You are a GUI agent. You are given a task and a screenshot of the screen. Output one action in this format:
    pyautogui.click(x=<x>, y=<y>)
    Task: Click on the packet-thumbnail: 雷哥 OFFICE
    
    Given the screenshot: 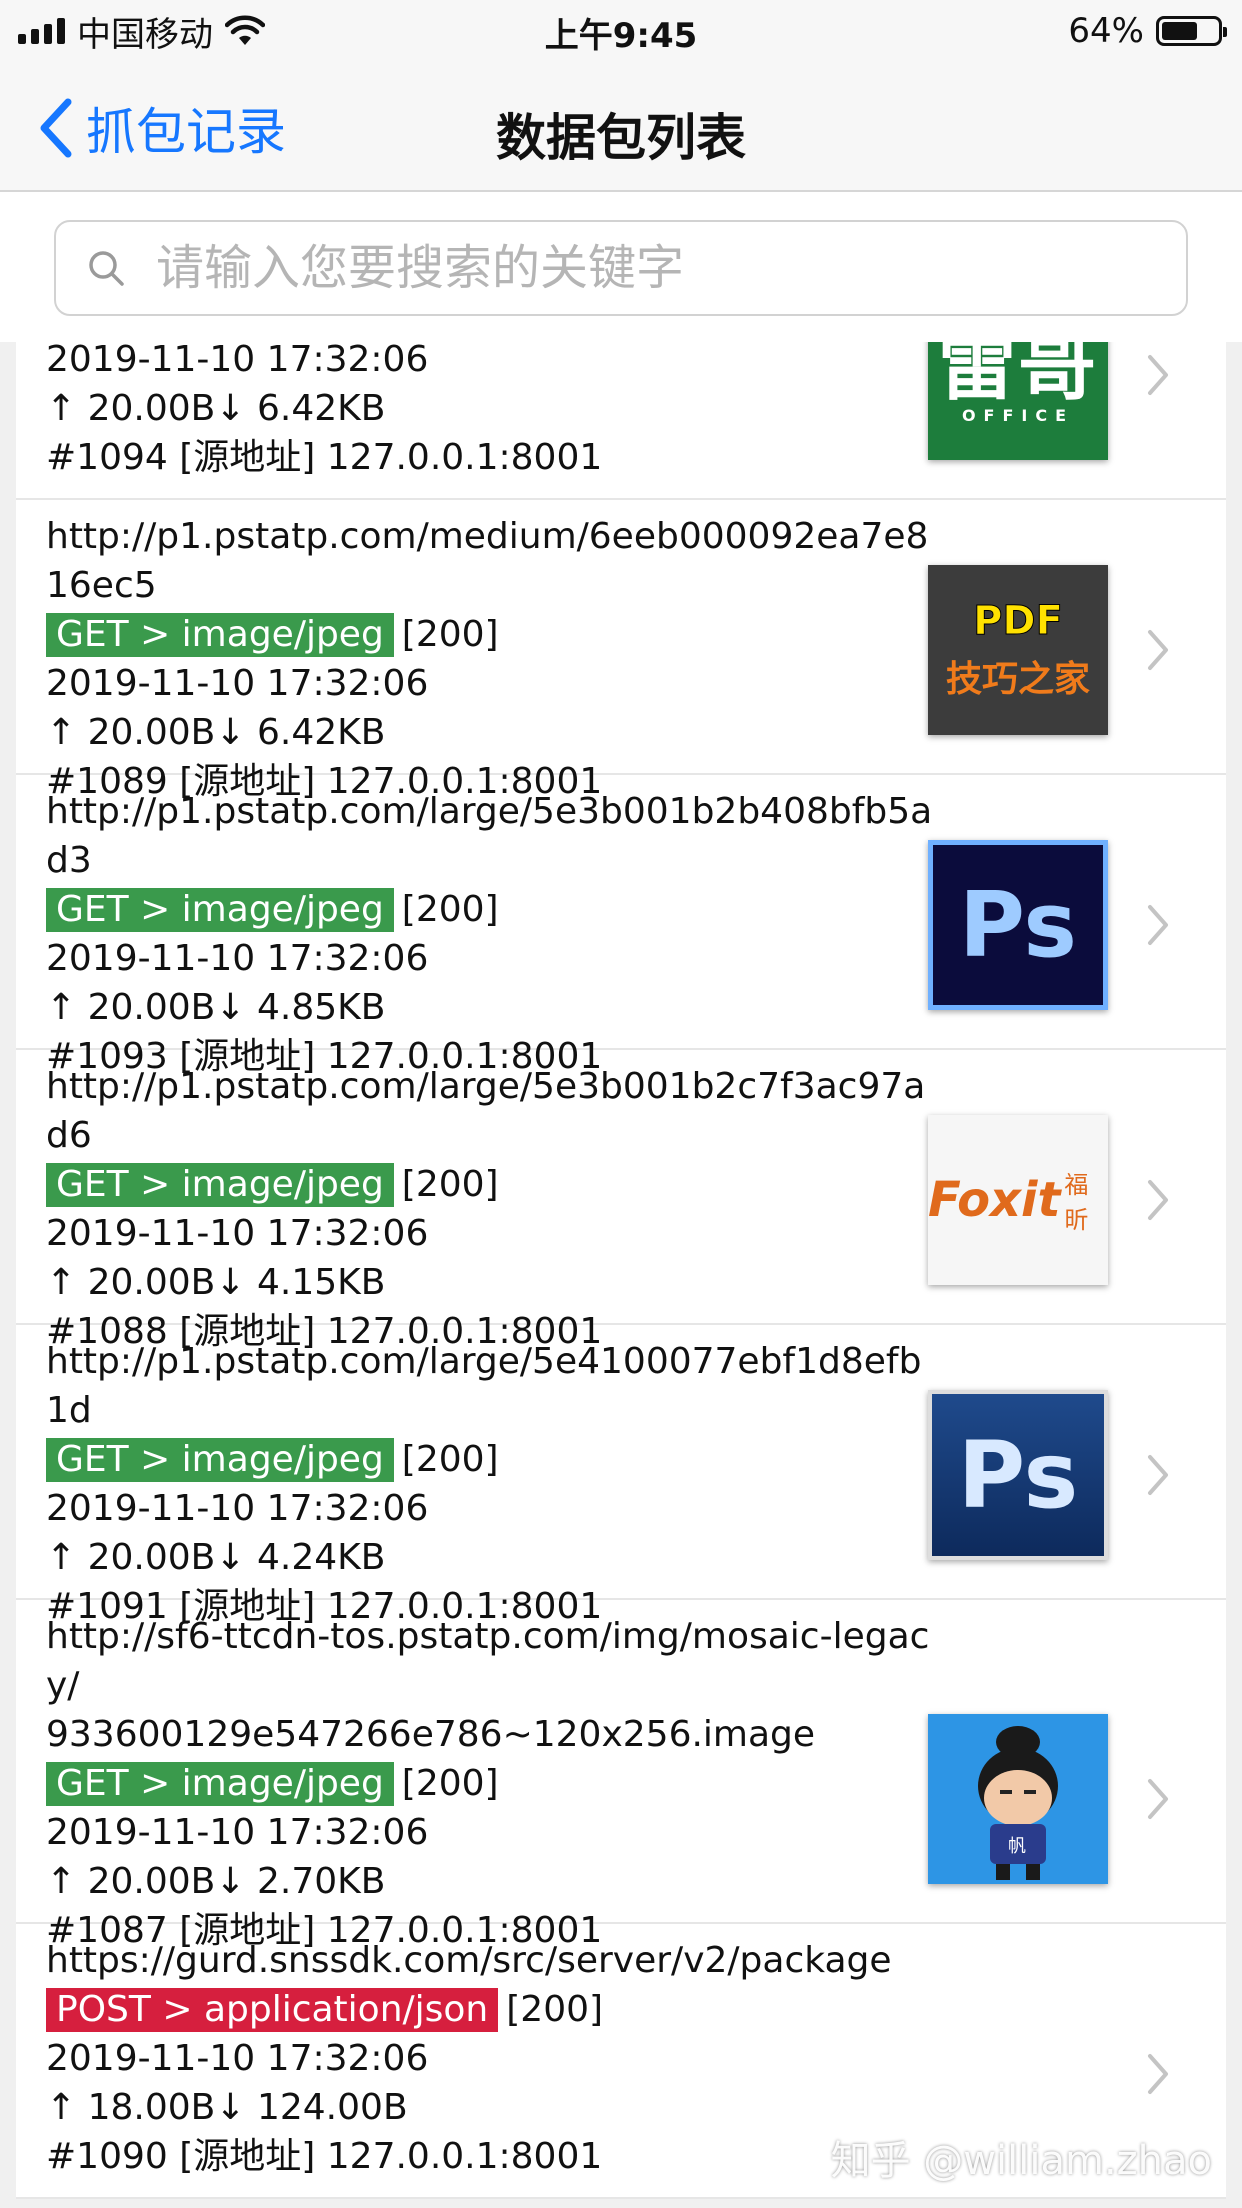 What is the action you would take?
    pyautogui.click(x=1018, y=401)
    